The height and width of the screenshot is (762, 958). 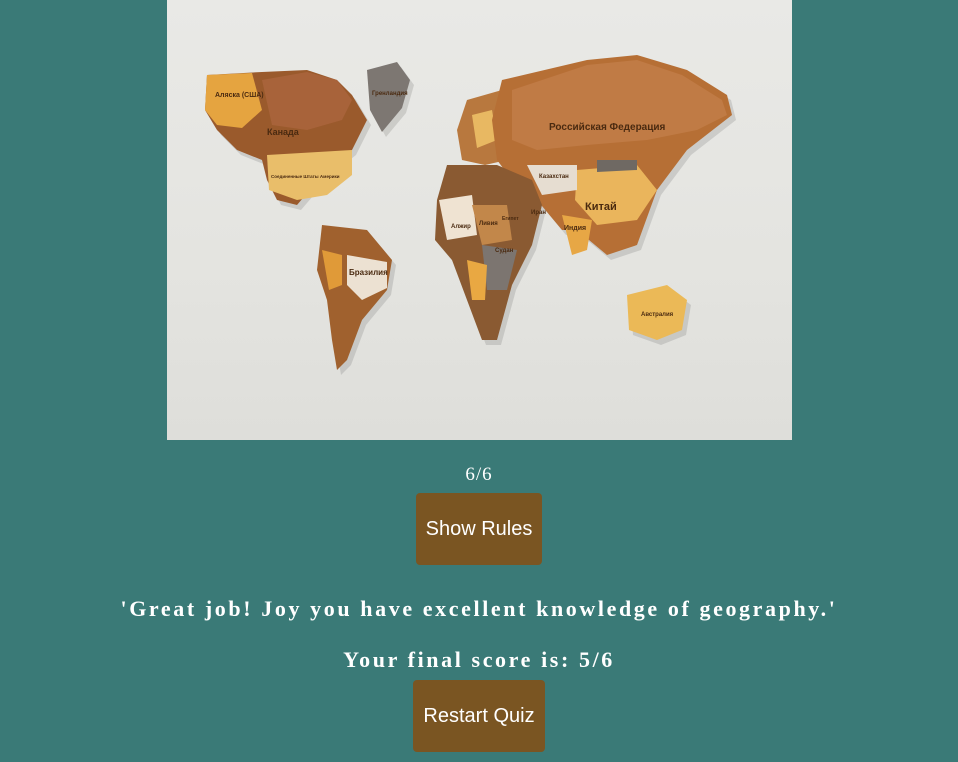 What do you see at coordinates (601, 207) in the screenshot?
I see `label-china: Китай` at bounding box center [601, 207].